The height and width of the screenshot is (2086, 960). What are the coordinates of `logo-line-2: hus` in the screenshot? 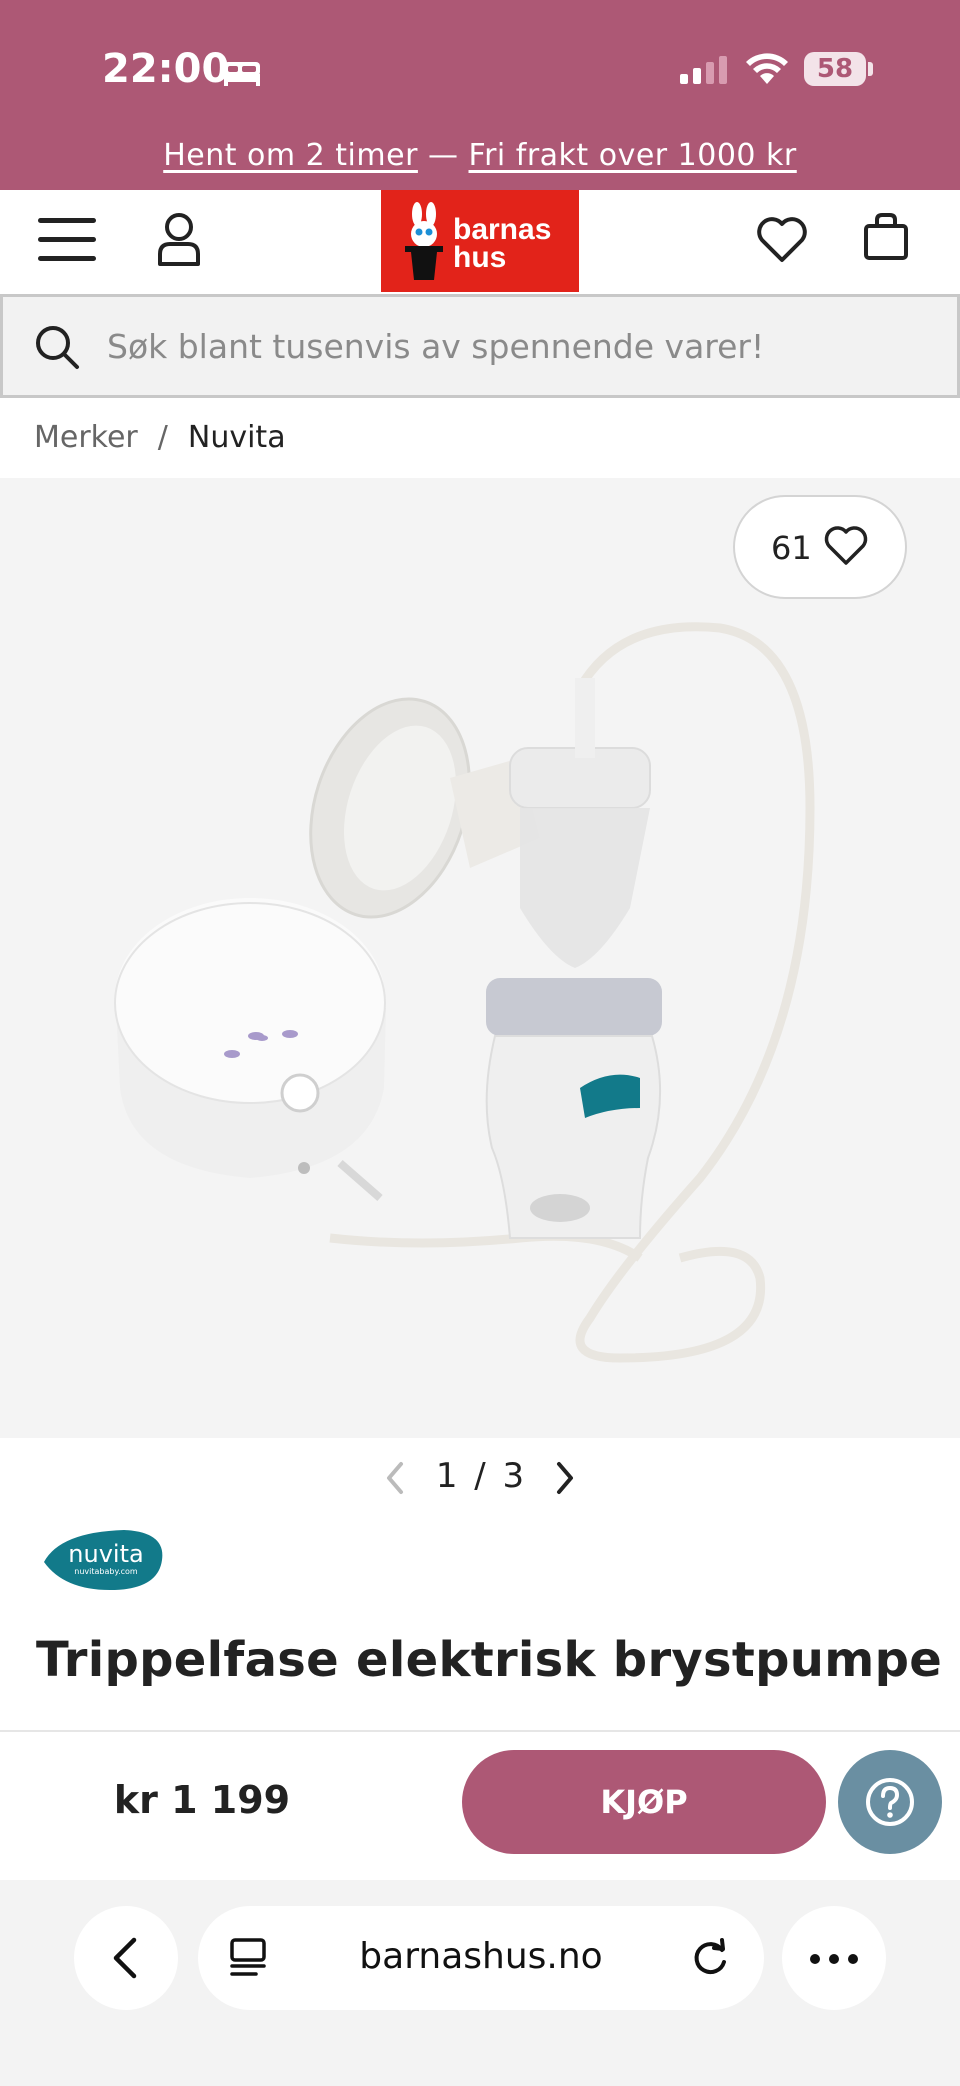 It's located at (480, 257).